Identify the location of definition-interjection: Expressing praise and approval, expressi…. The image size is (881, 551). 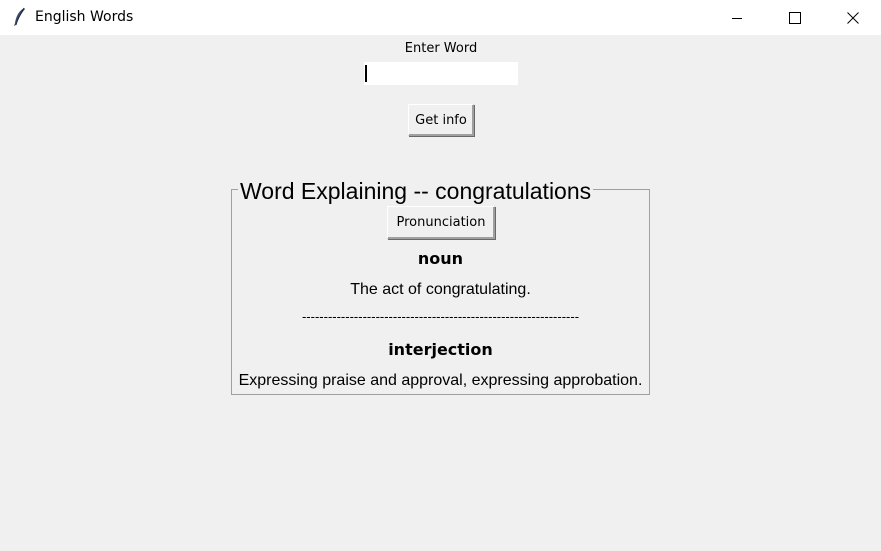
(440, 380).